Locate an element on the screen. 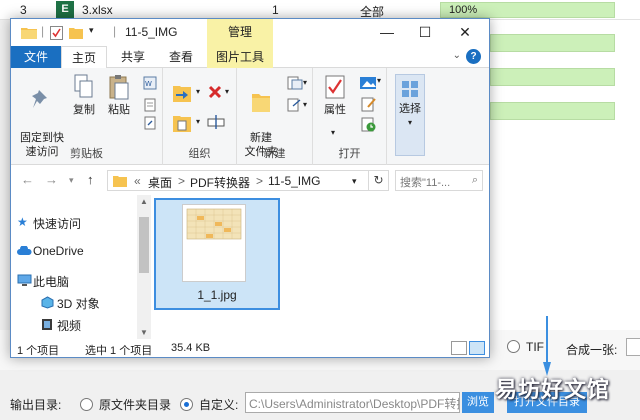  tab-manage: 管理 is located at coordinates (240, 32).